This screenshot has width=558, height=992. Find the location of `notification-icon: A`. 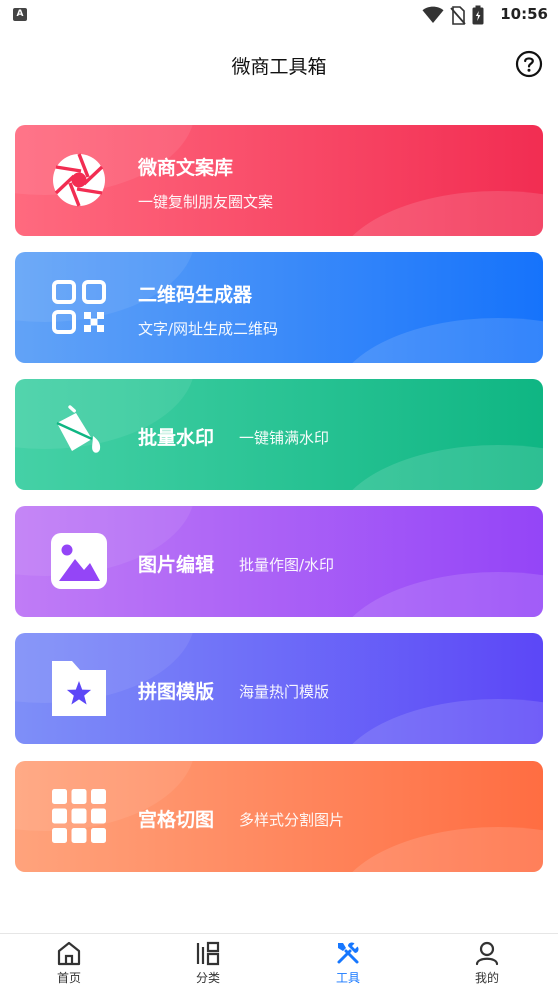

notification-icon: A is located at coordinates (20, 14).